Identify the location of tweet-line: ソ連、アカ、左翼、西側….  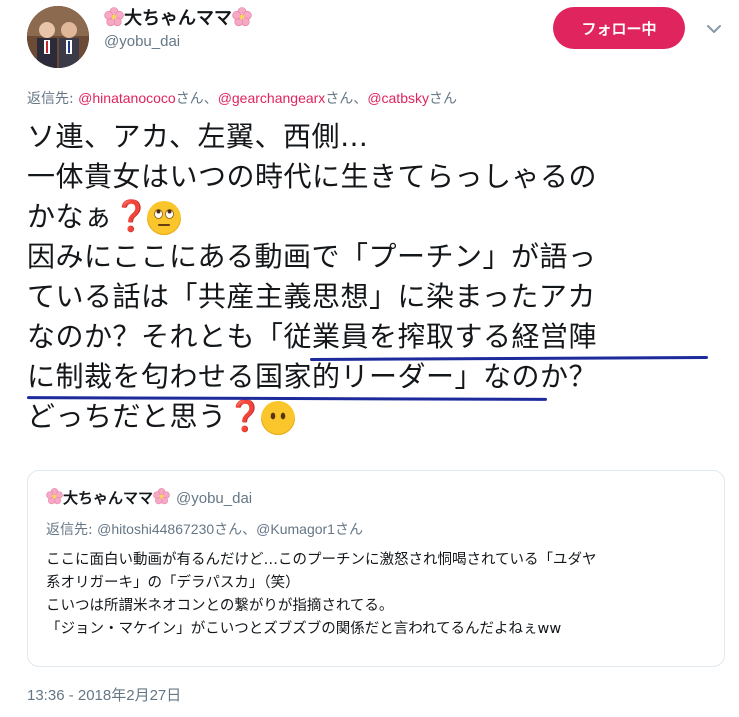
(198, 136).